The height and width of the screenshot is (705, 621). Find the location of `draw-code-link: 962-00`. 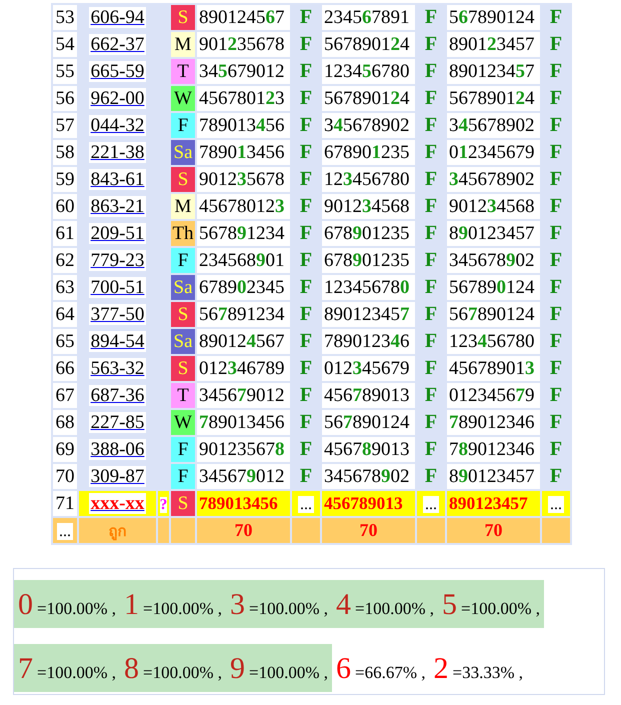

draw-code-link: 962-00 is located at coordinates (117, 98).